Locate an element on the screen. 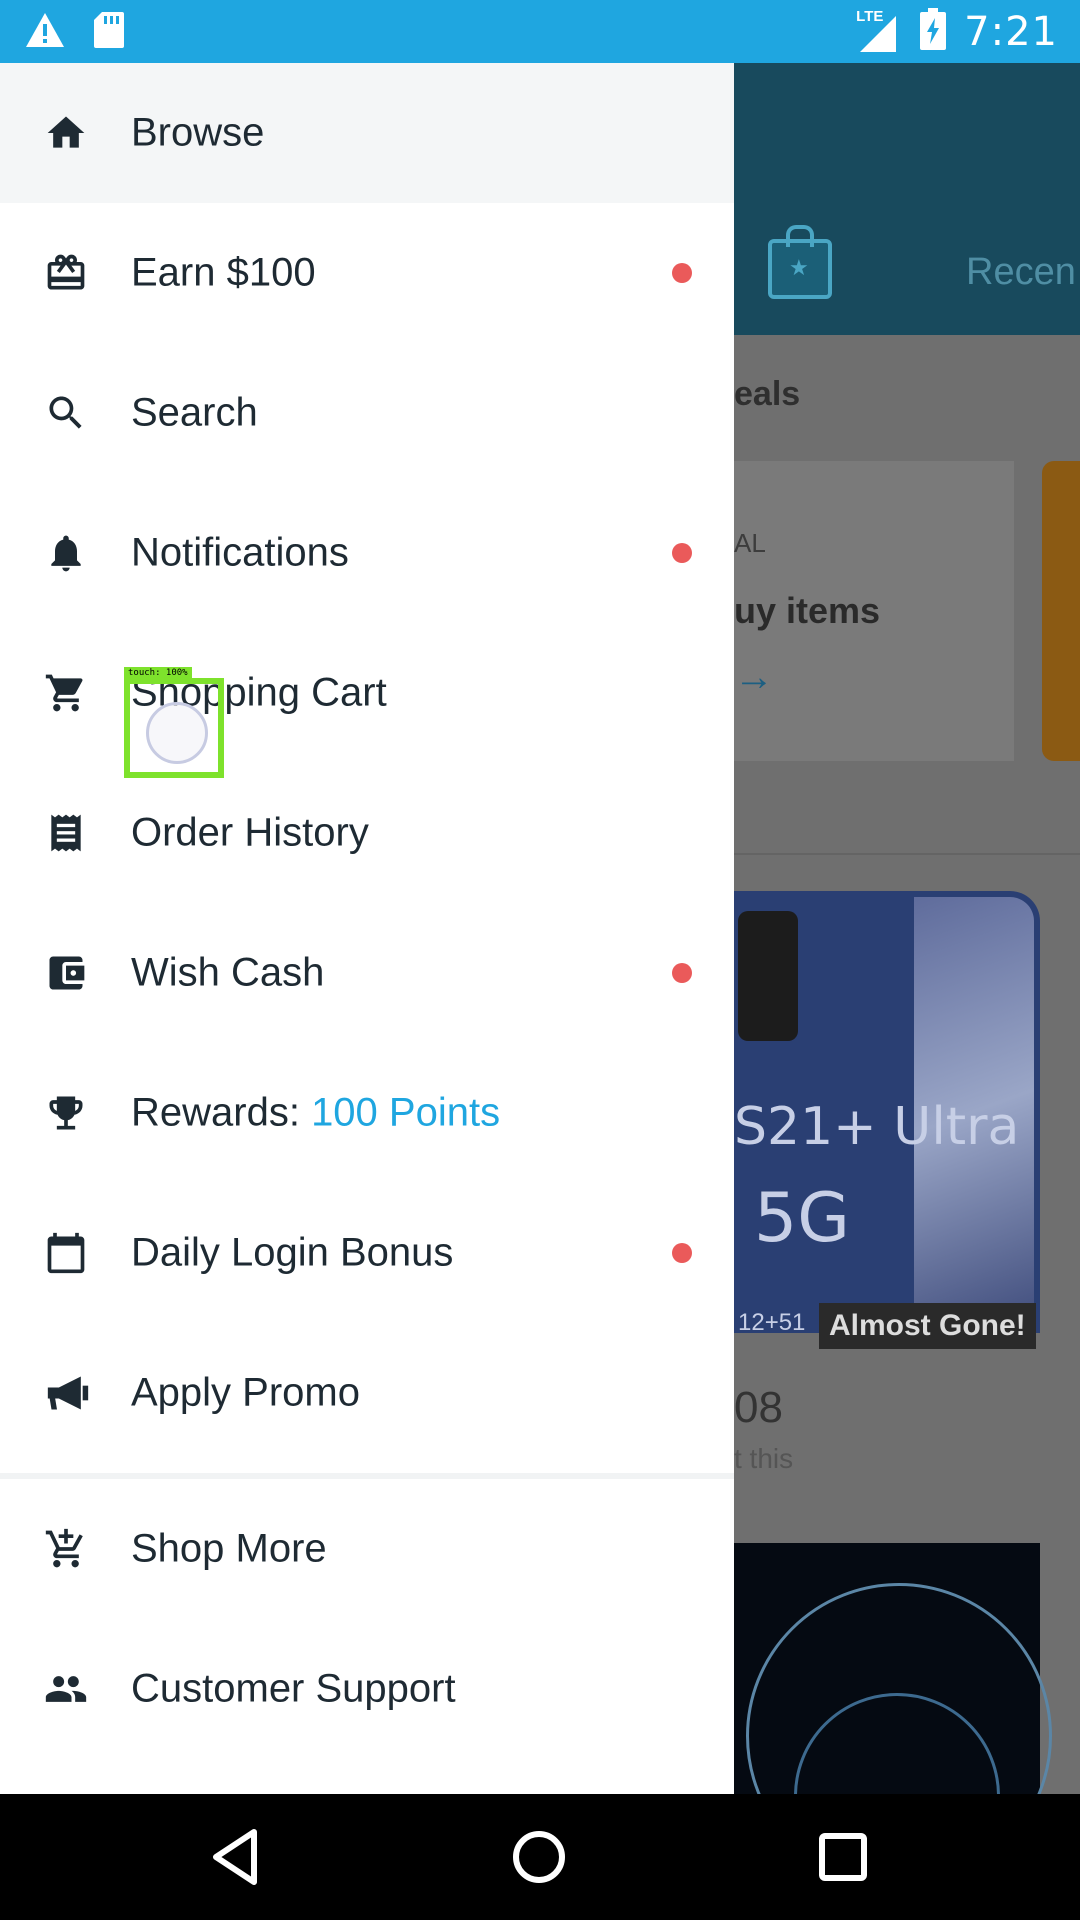 The height and width of the screenshot is (1920, 1080). calendar-icon is located at coordinates (66, 1253).